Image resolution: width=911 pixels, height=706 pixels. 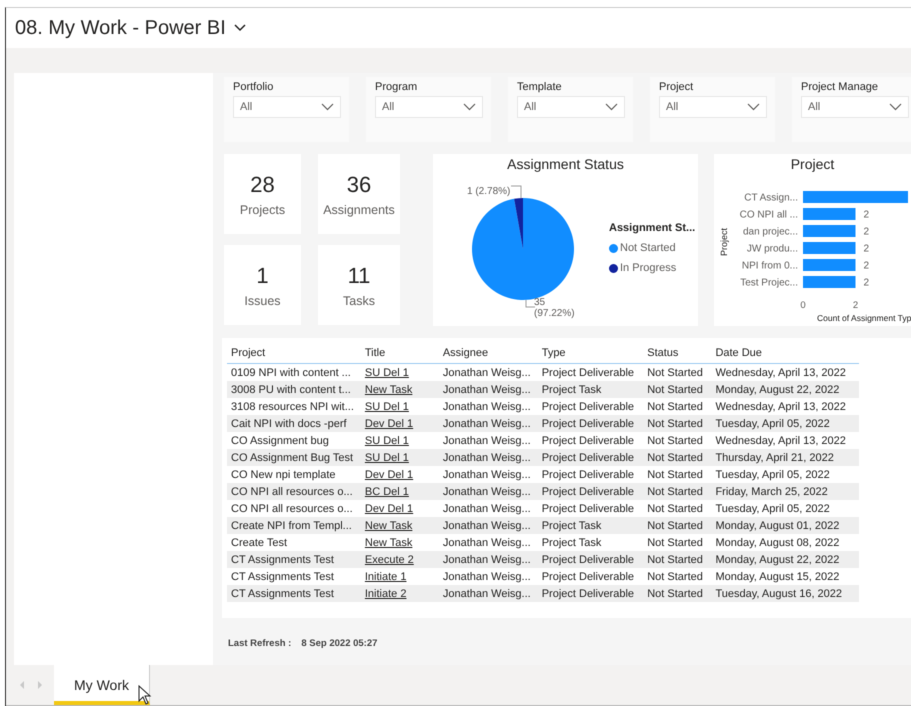 I want to click on card-value: 11, so click(x=359, y=276).